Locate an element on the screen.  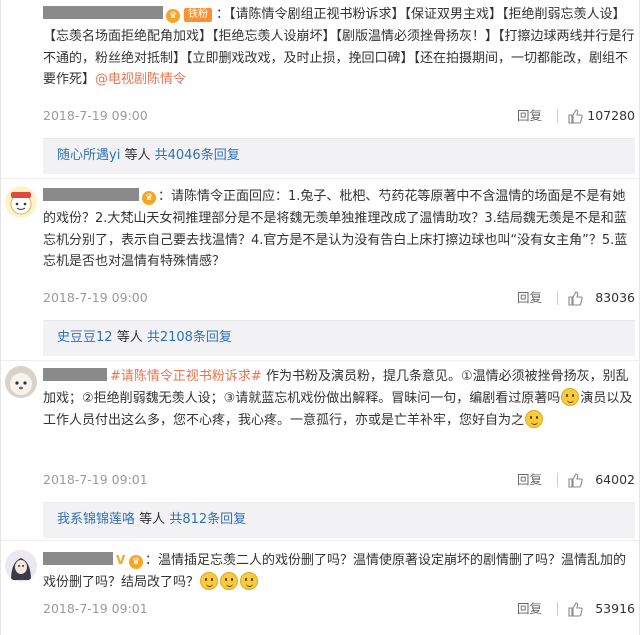
like-count: 83036 is located at coordinates (615, 297).